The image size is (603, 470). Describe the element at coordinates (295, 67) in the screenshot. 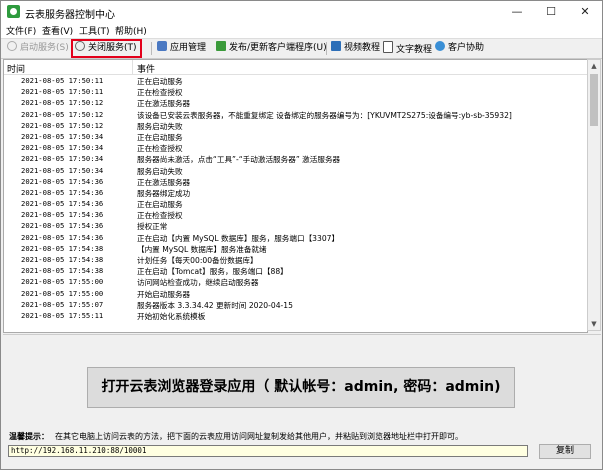

I see `log-table-header: 时间 事件` at that location.